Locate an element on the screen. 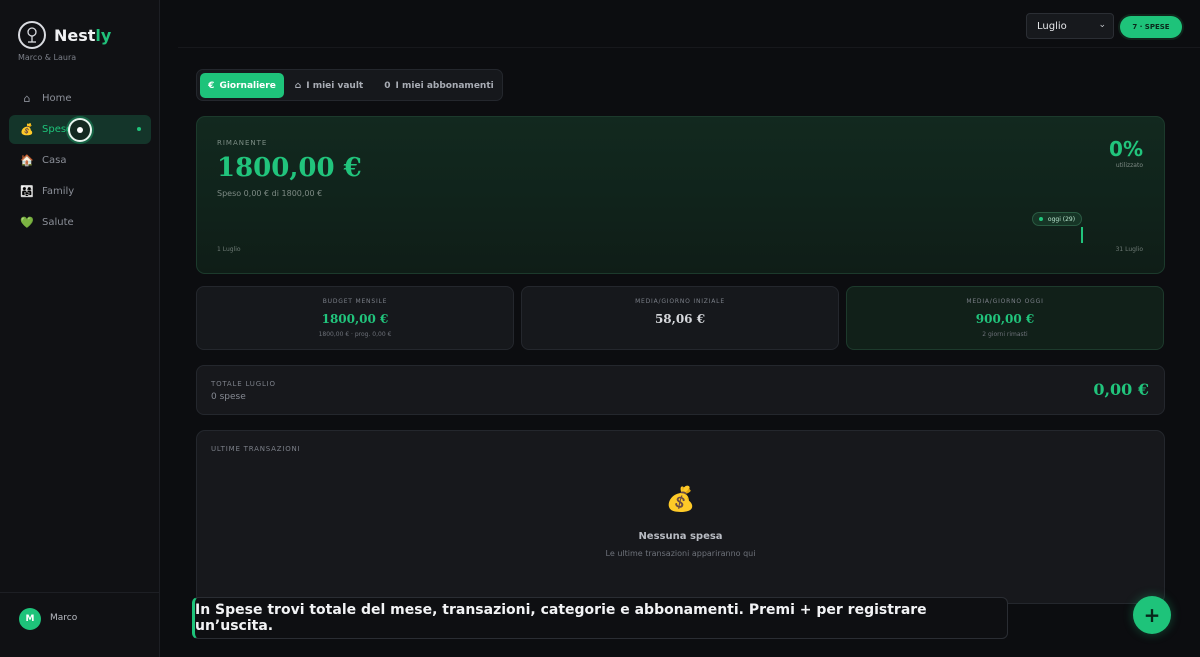  stat-value: 58,06 € is located at coordinates (680, 319).